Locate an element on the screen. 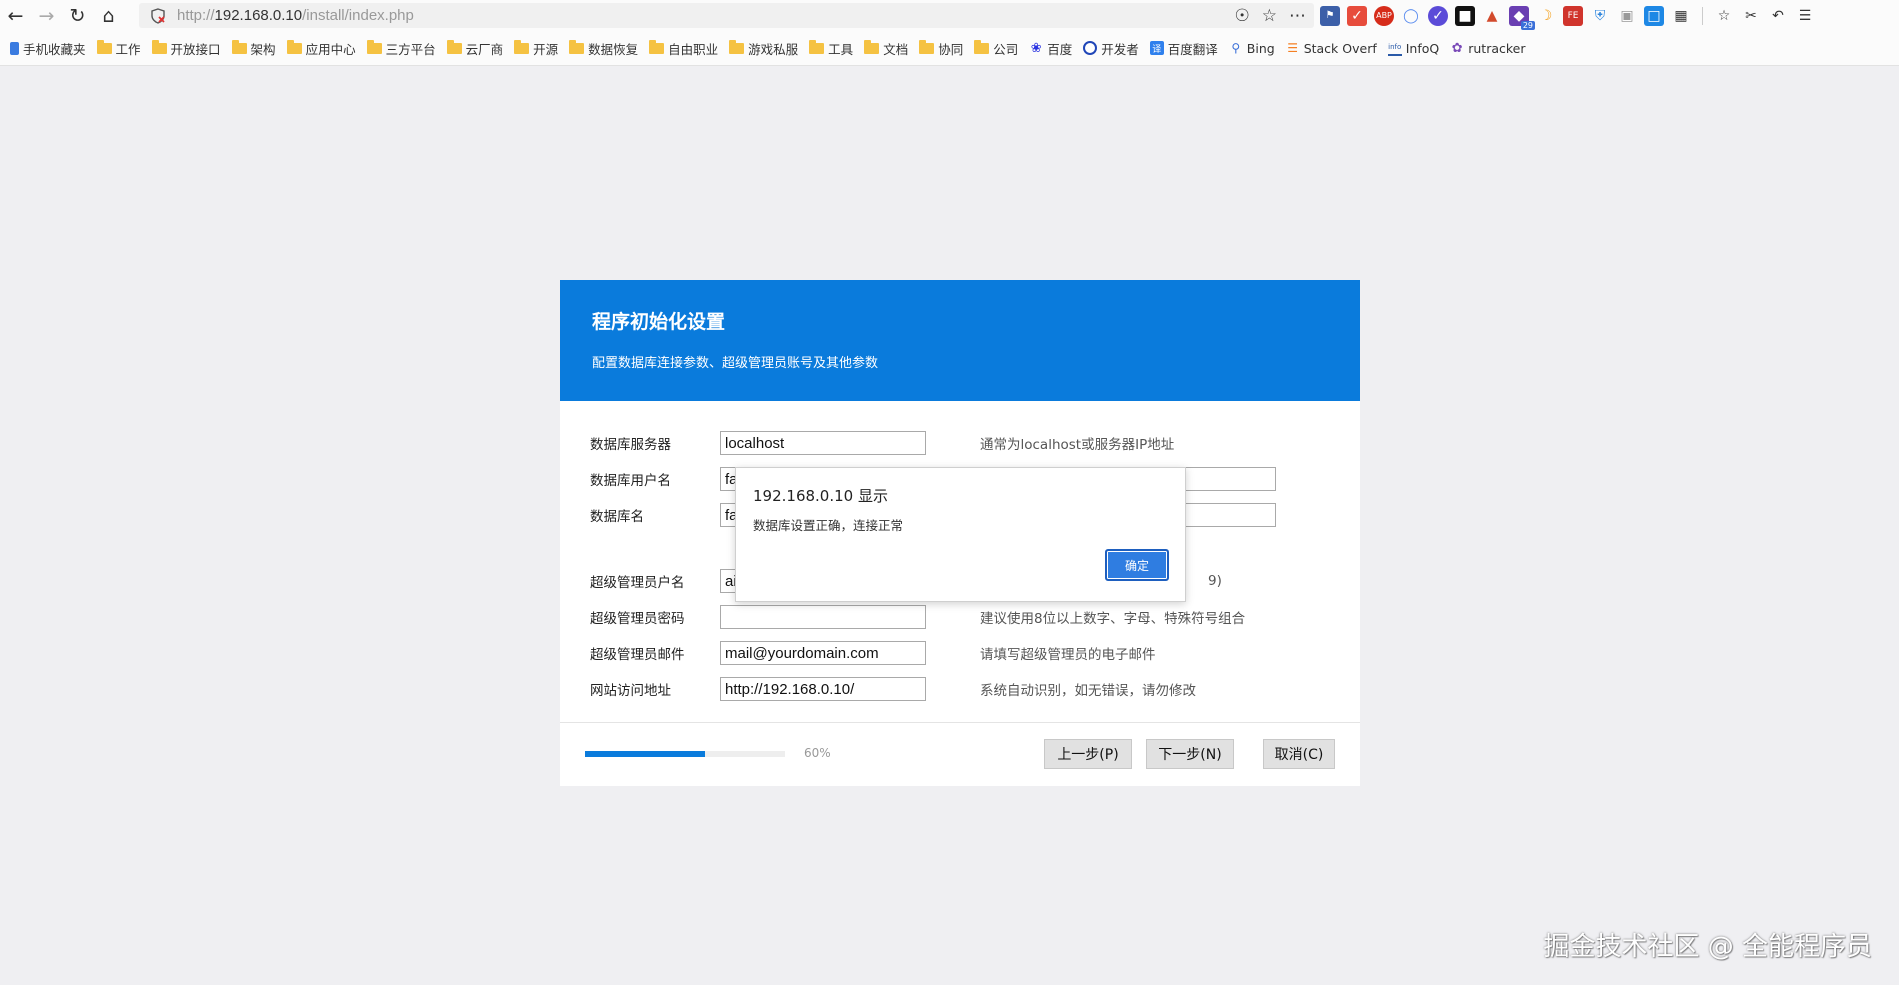  alert-ok-button: 确定 is located at coordinates (1137, 565).